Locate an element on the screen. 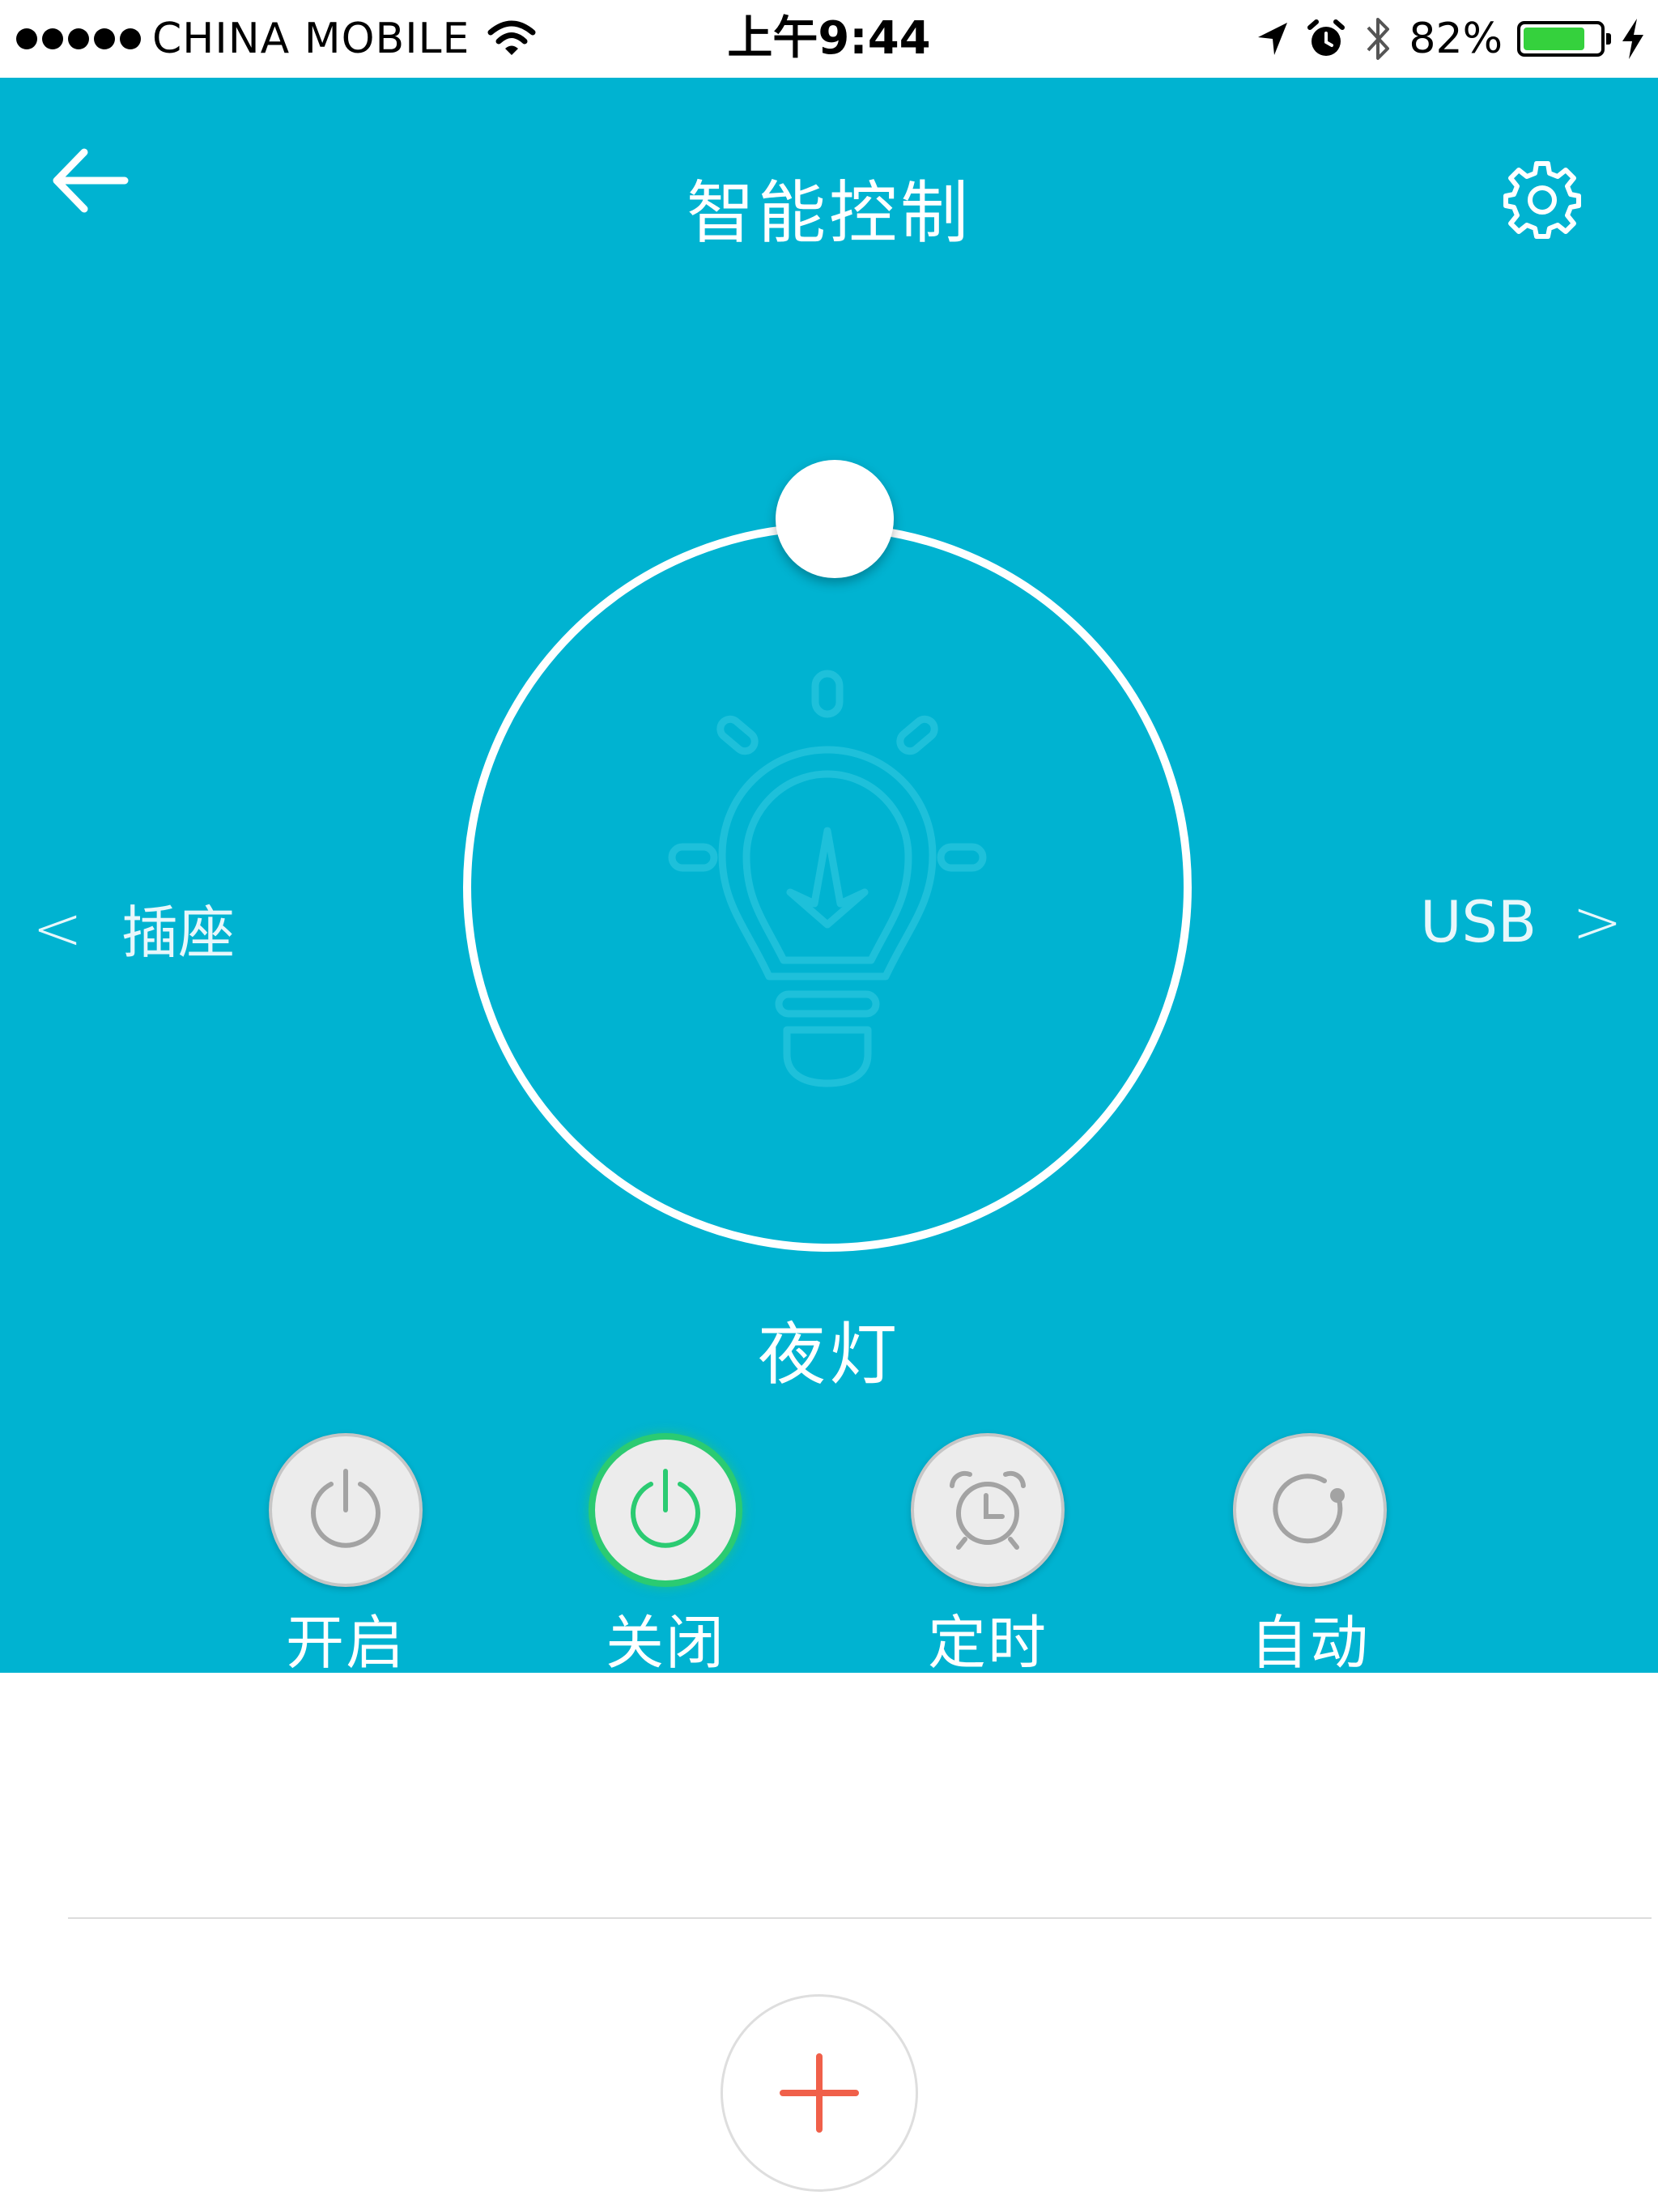 The height and width of the screenshot is (2212, 1658). action-timer: 定时 is located at coordinates (988, 1557).